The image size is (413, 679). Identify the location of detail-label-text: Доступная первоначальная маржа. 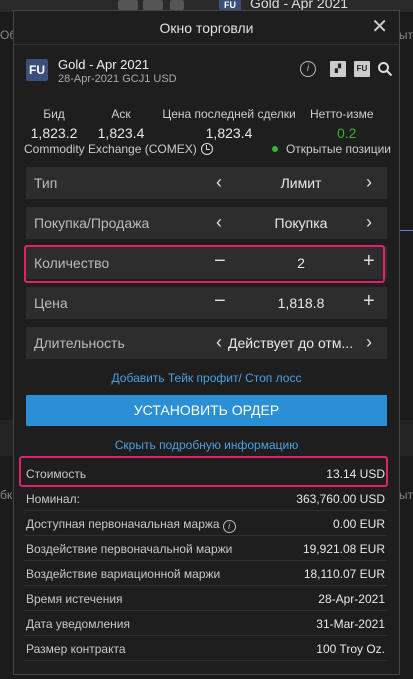
(123, 524).